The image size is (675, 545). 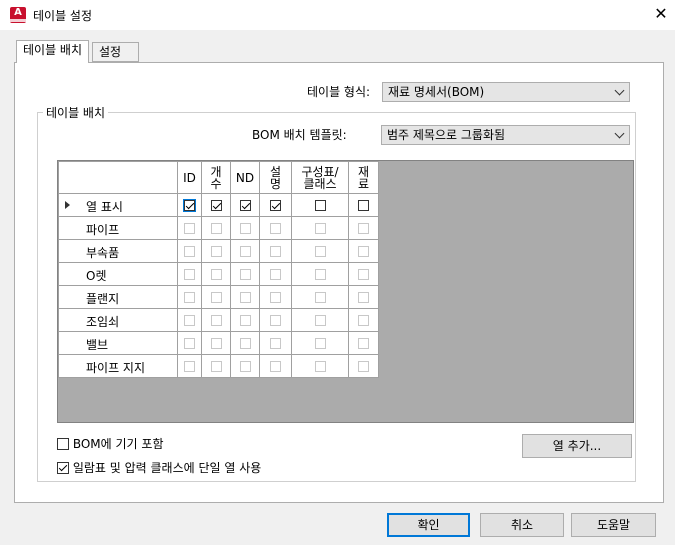 What do you see at coordinates (118, 177) in the screenshot?
I see `corner-cell` at bounding box center [118, 177].